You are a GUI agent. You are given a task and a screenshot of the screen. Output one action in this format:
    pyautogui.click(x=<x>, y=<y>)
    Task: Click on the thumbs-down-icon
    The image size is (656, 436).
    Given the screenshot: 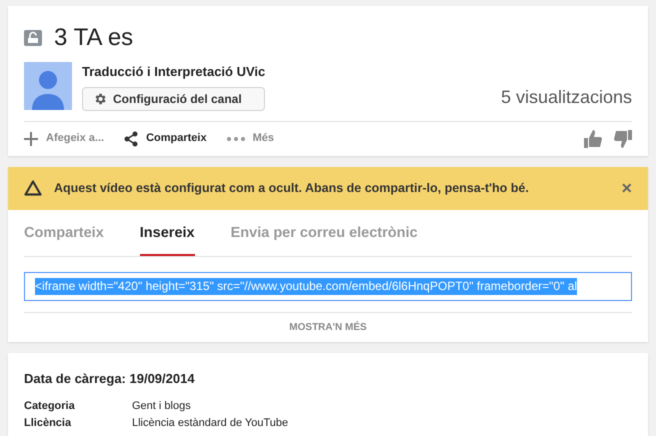 What is the action you would take?
    pyautogui.click(x=623, y=139)
    